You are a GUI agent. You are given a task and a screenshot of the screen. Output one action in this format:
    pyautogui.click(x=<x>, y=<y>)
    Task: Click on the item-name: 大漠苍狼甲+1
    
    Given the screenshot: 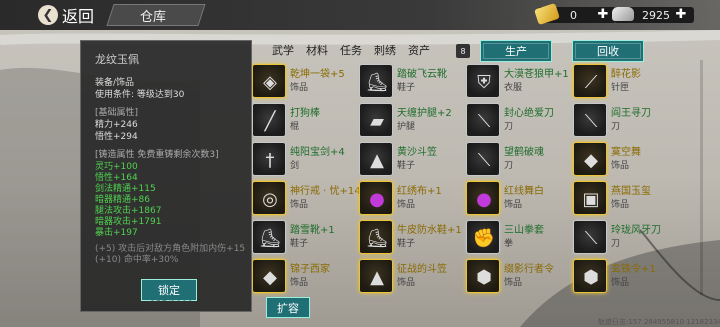 What is the action you would take?
    pyautogui.click(x=536, y=74)
    